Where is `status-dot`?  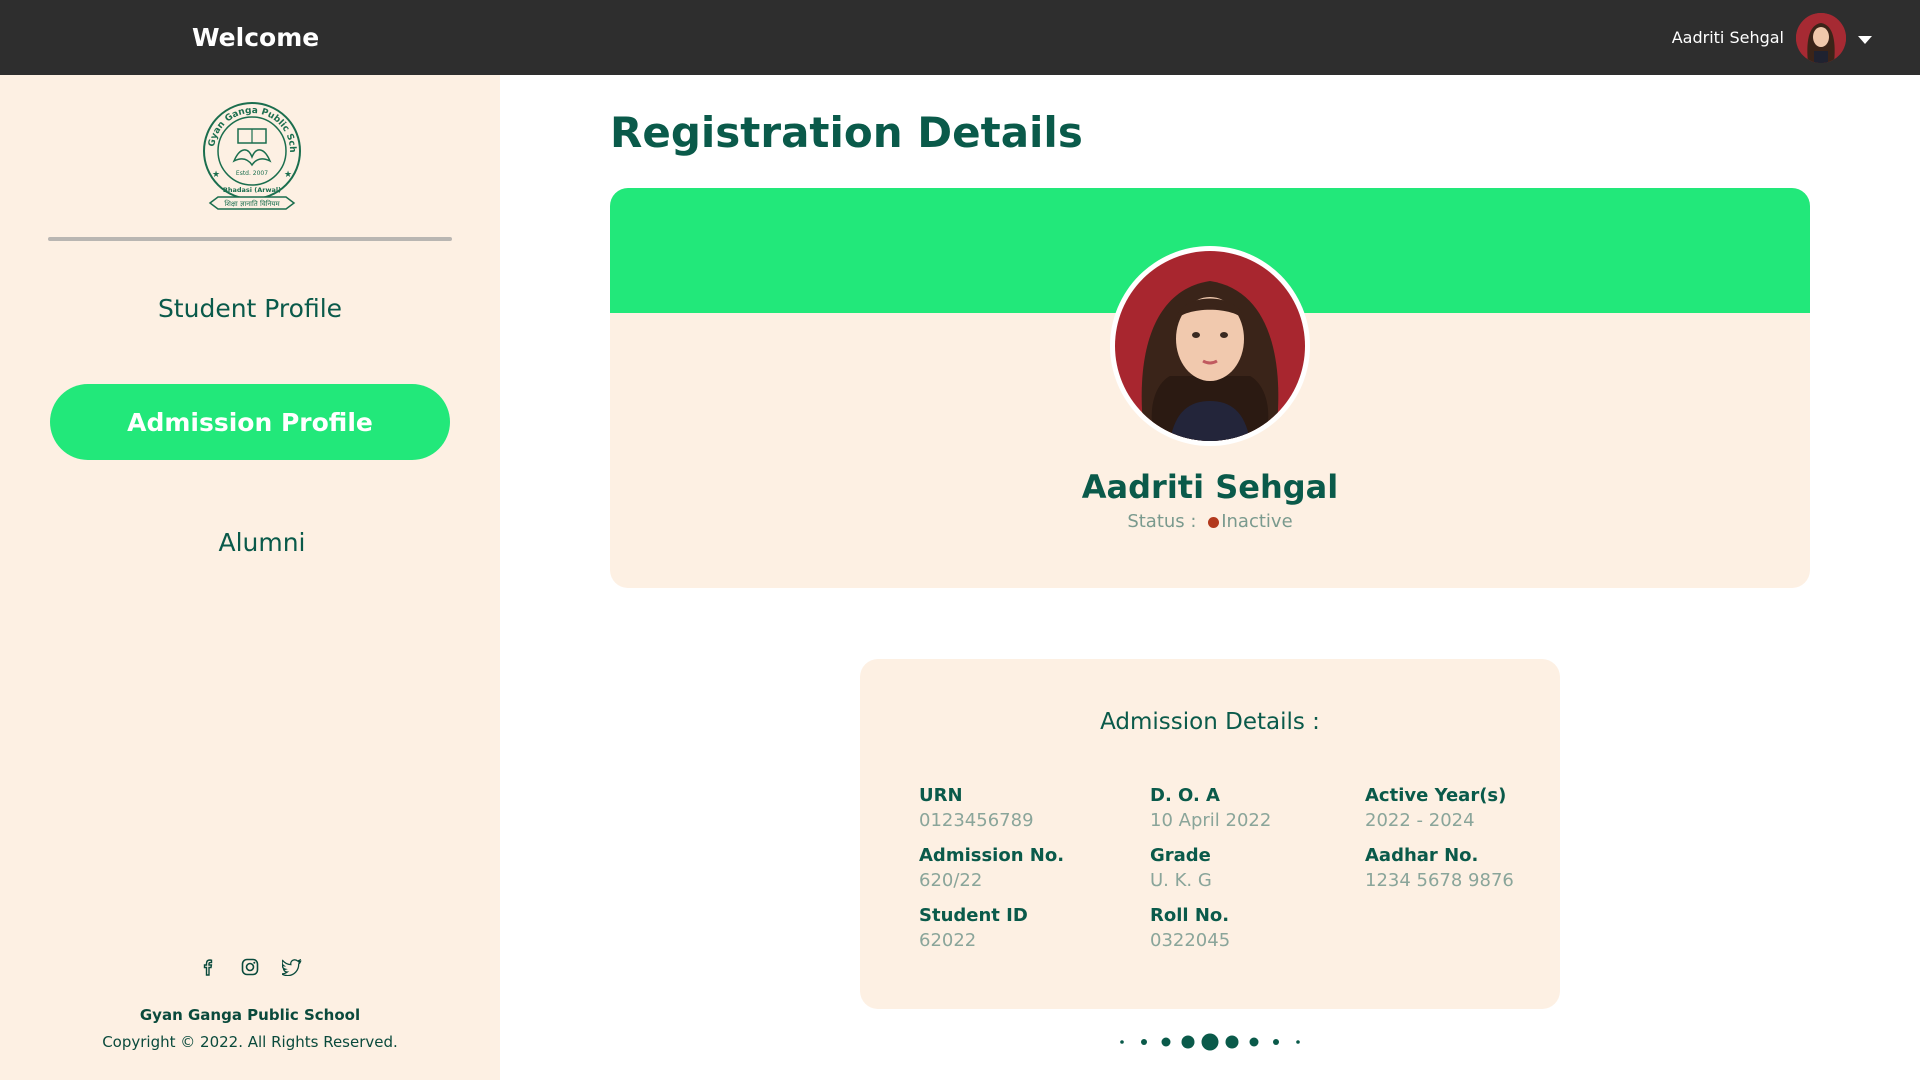
status-dot is located at coordinates (1214, 522).